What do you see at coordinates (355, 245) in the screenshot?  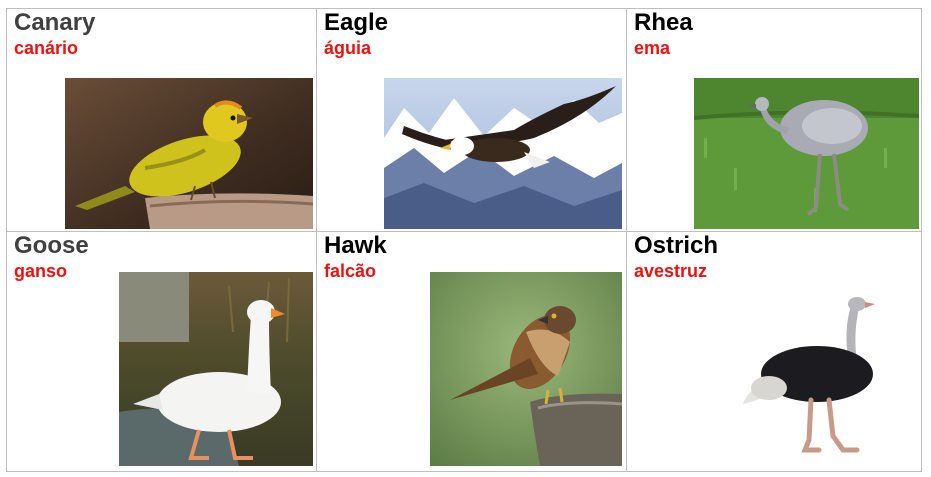 I see `english-name: Hawk` at bounding box center [355, 245].